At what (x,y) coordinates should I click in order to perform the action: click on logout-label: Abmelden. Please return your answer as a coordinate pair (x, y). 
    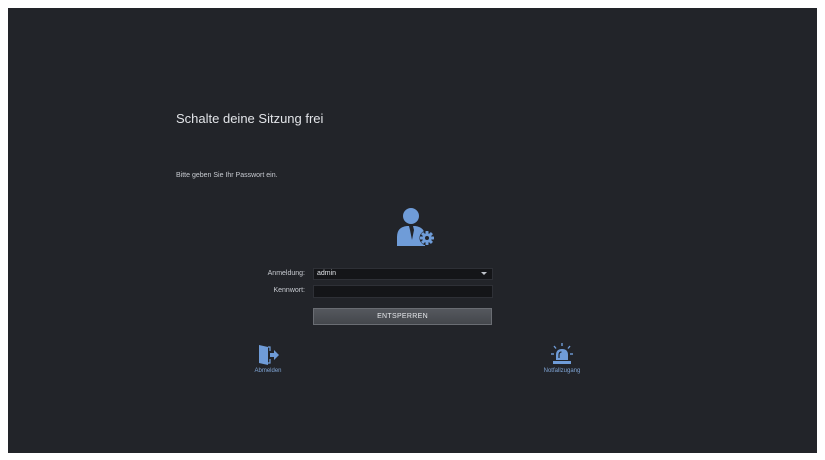
    Looking at the image, I should click on (268, 371).